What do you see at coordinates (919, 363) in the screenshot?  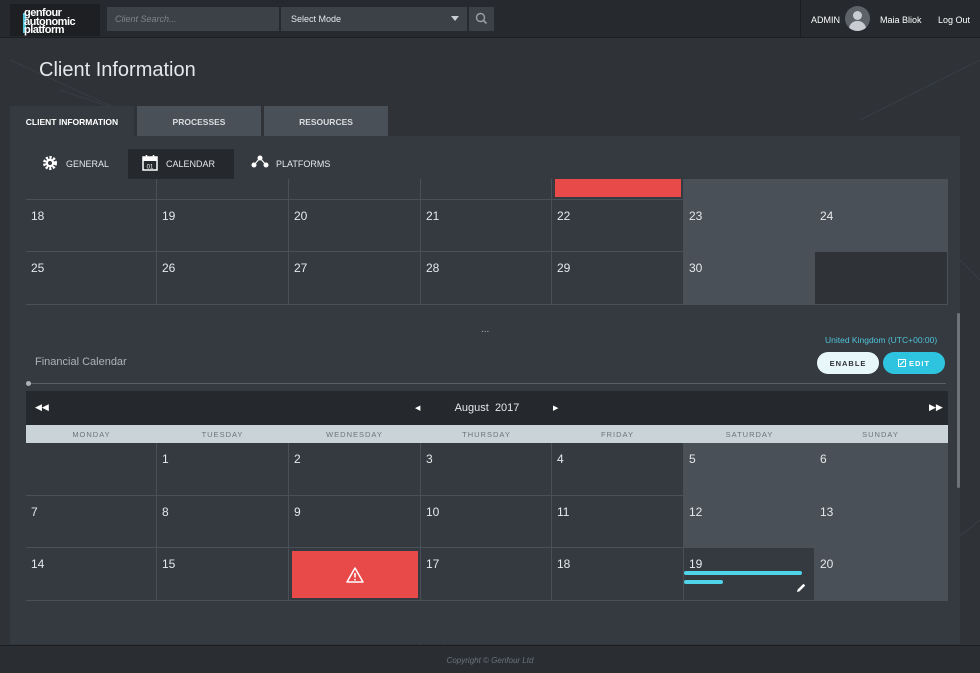 I see `edit-button-label: EDIT` at bounding box center [919, 363].